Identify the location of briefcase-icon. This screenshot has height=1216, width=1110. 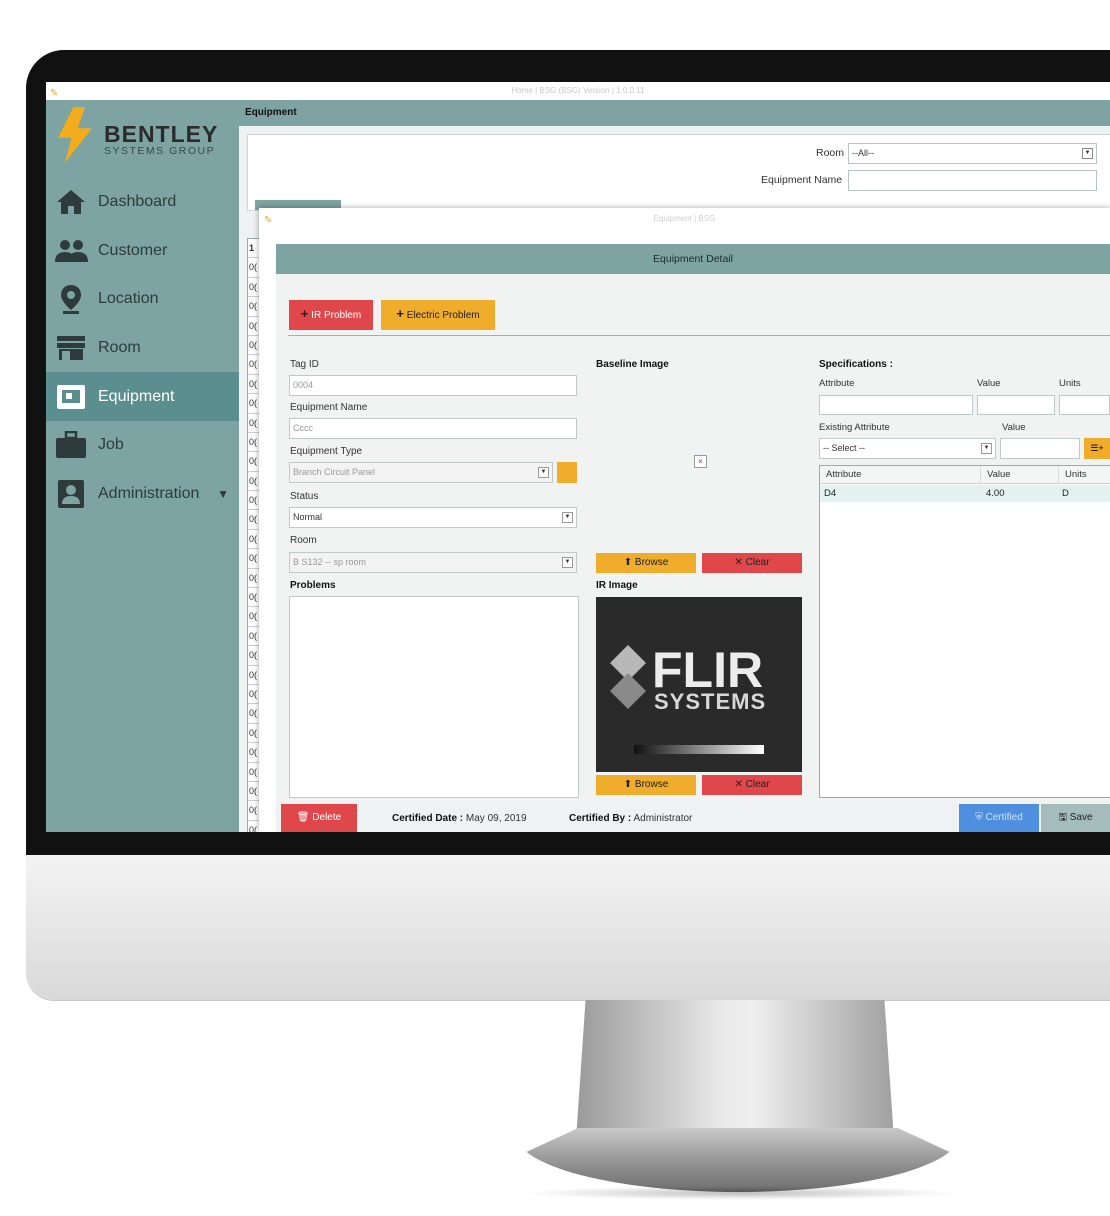
(71, 445).